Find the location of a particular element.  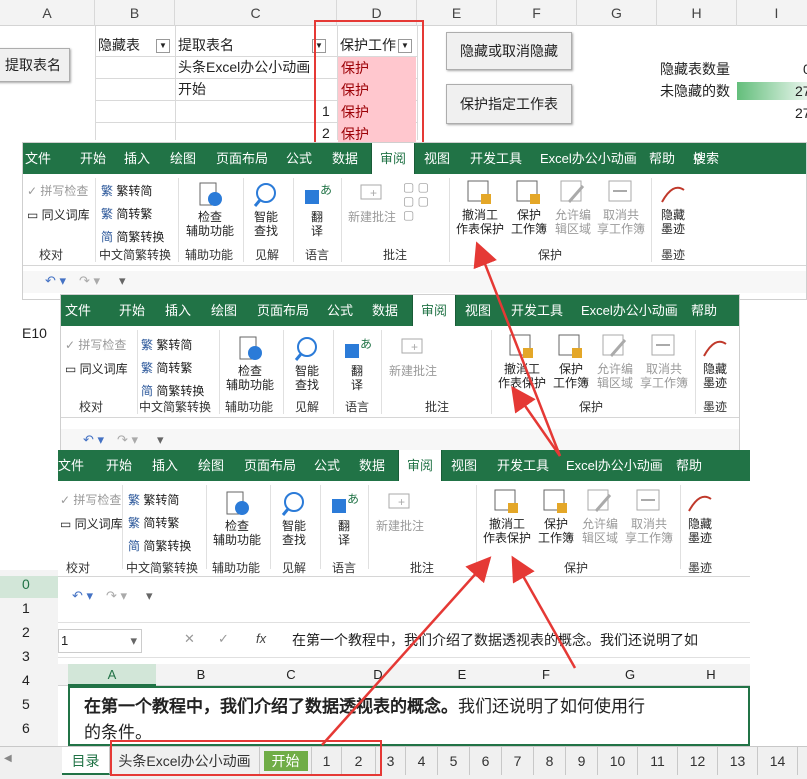

sheet-tab: 4 is located at coordinates (422, 761).